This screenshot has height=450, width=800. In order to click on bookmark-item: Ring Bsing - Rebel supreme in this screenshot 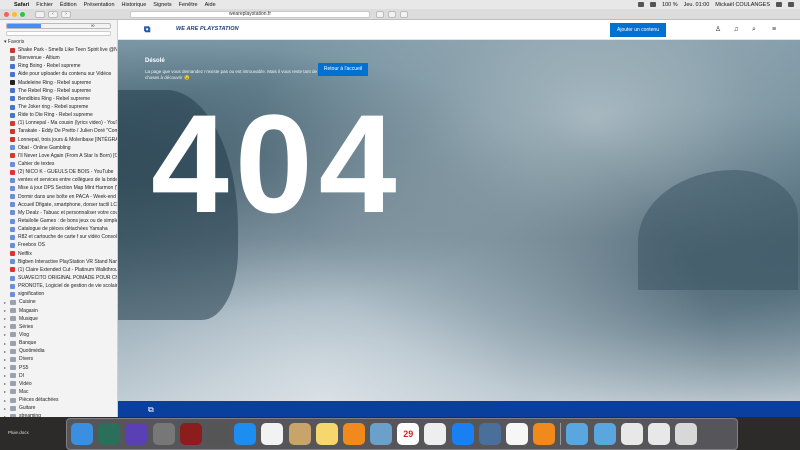, I will do `click(58, 66)`.